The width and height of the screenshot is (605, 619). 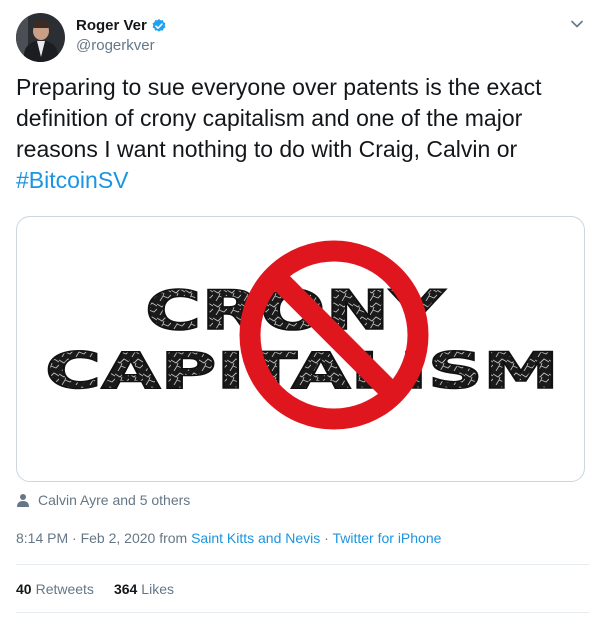 What do you see at coordinates (255, 538) in the screenshot?
I see `location-link: Saint Kitts and Nevis` at bounding box center [255, 538].